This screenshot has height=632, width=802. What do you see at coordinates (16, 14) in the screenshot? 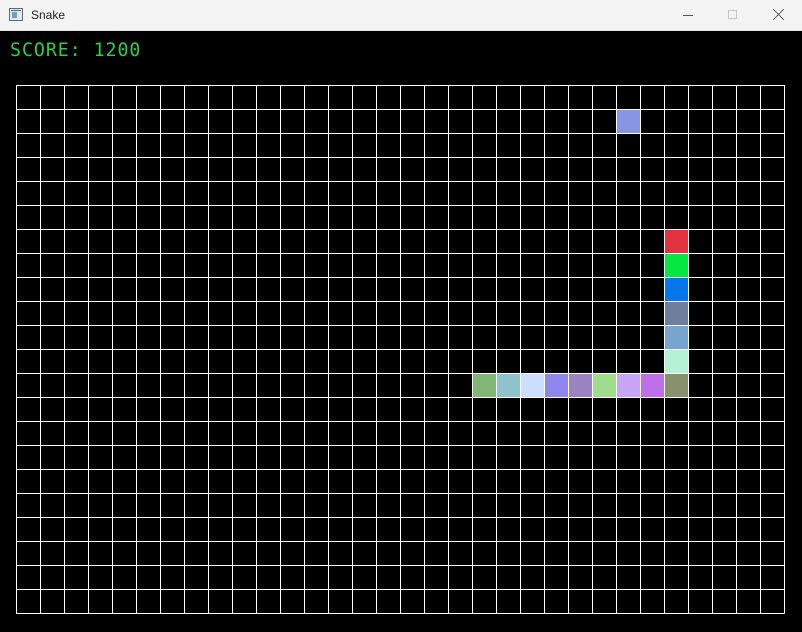
I see `app-window-icon` at bounding box center [16, 14].